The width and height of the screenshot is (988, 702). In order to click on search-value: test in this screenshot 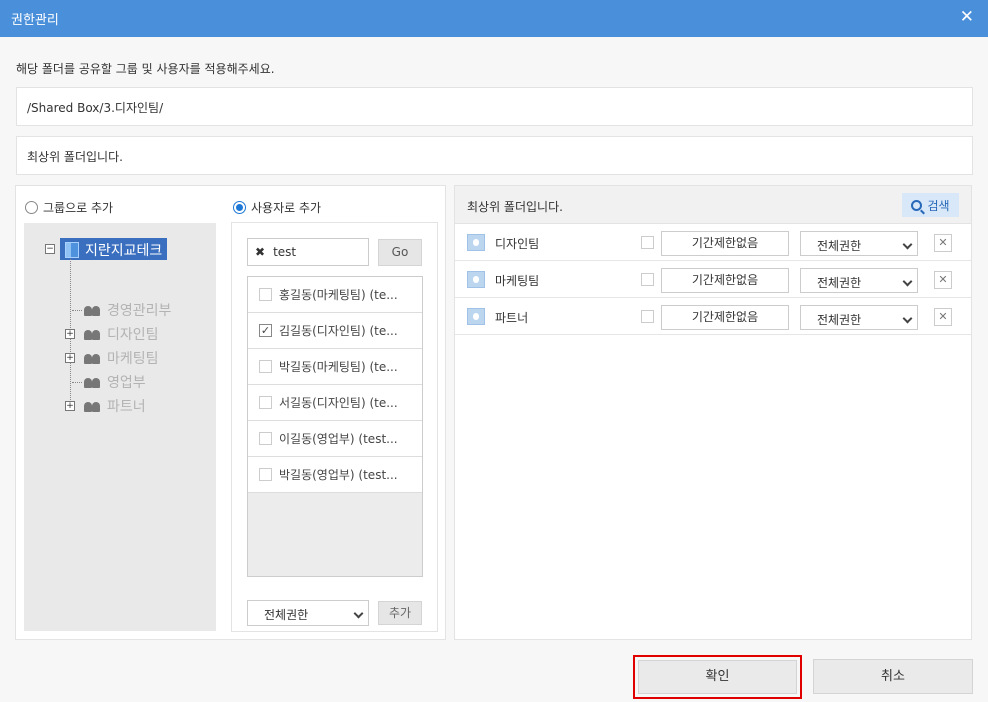, I will do `click(285, 252)`.